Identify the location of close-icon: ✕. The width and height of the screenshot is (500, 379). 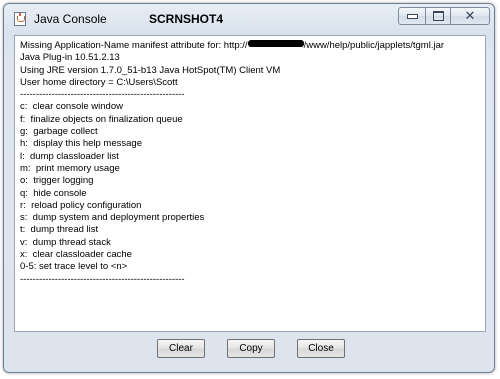
(470, 16).